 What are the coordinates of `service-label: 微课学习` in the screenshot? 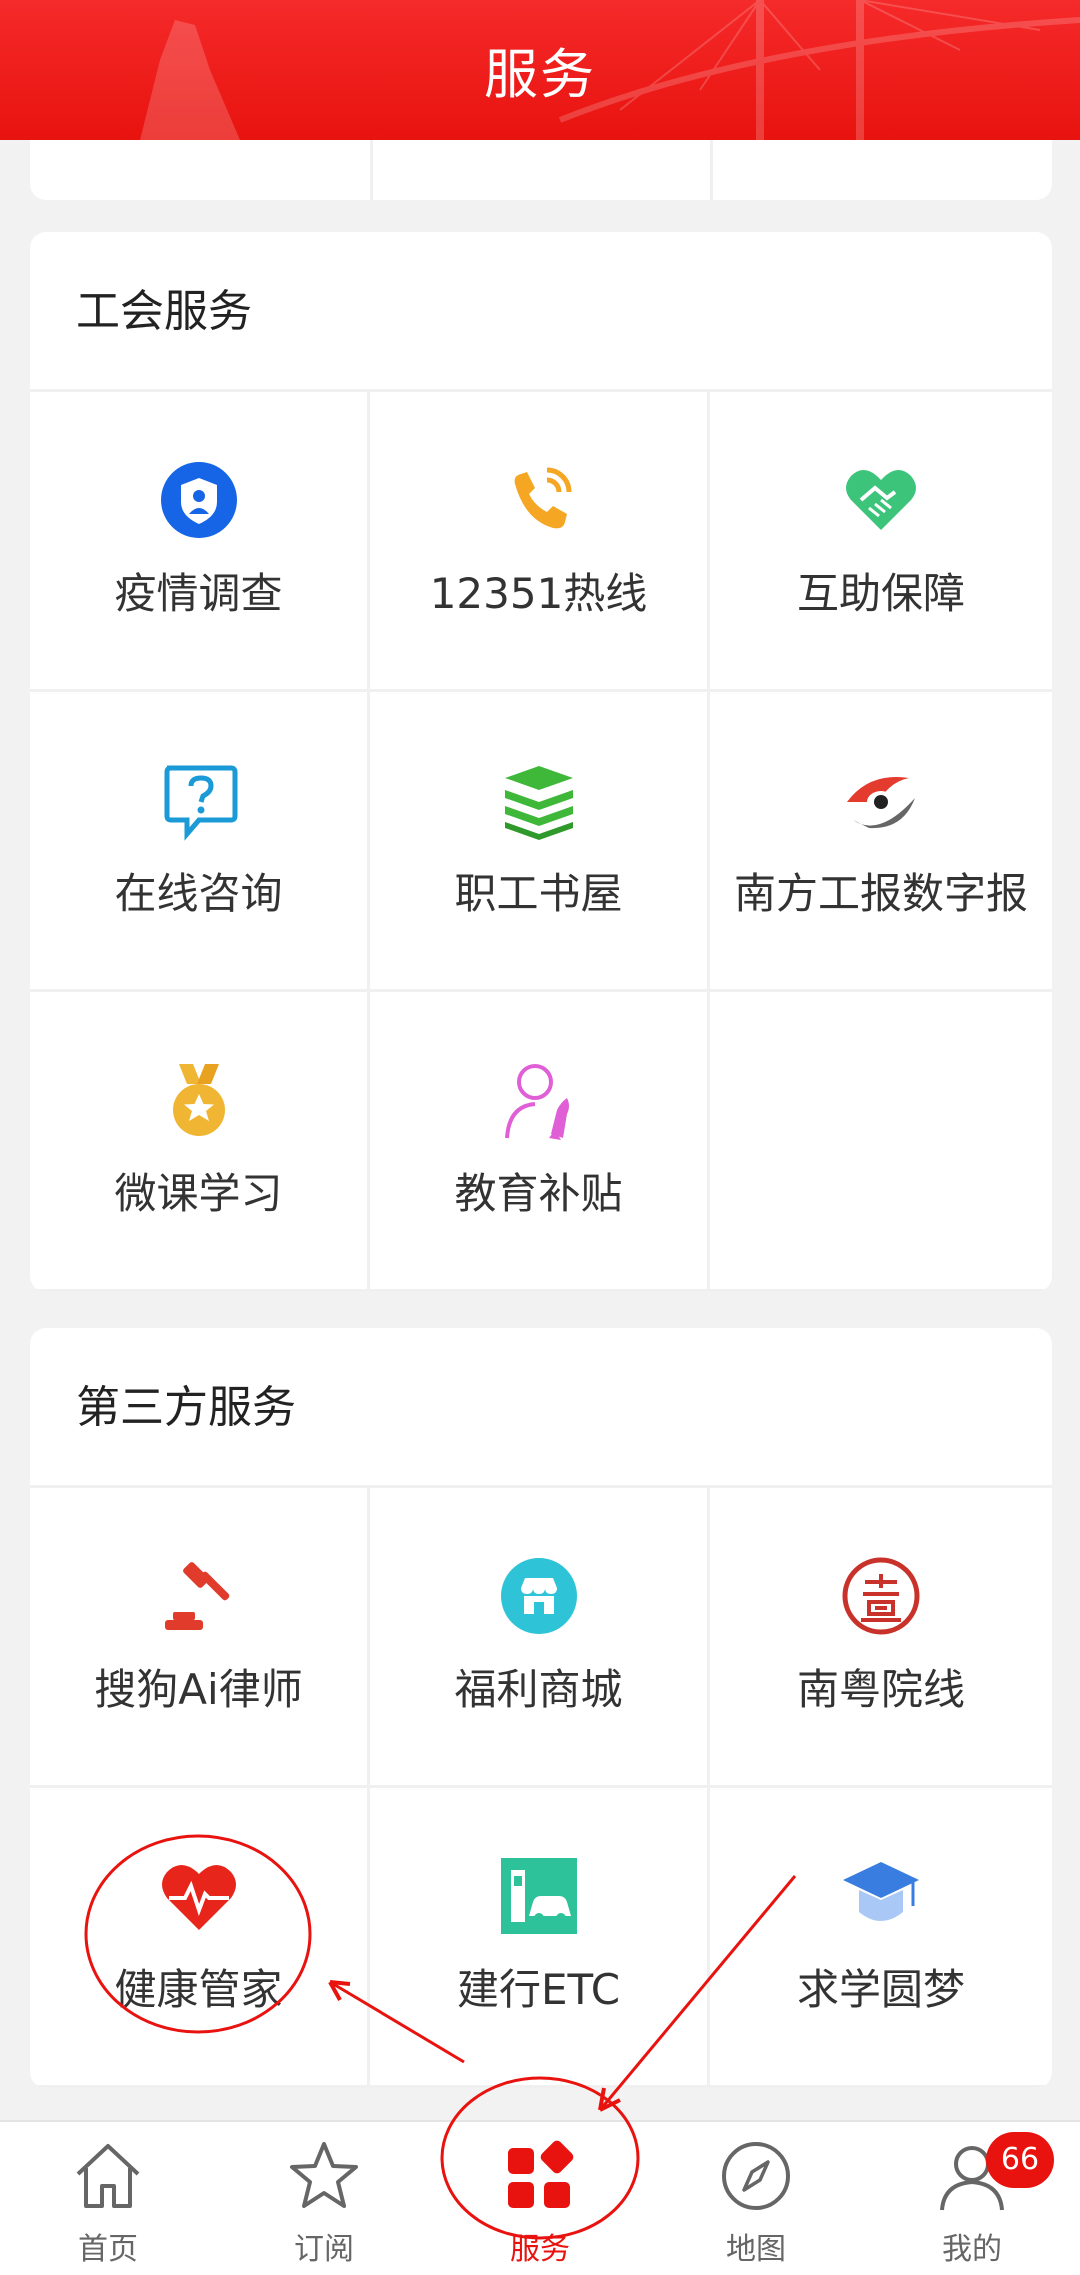 It's located at (198, 1193).